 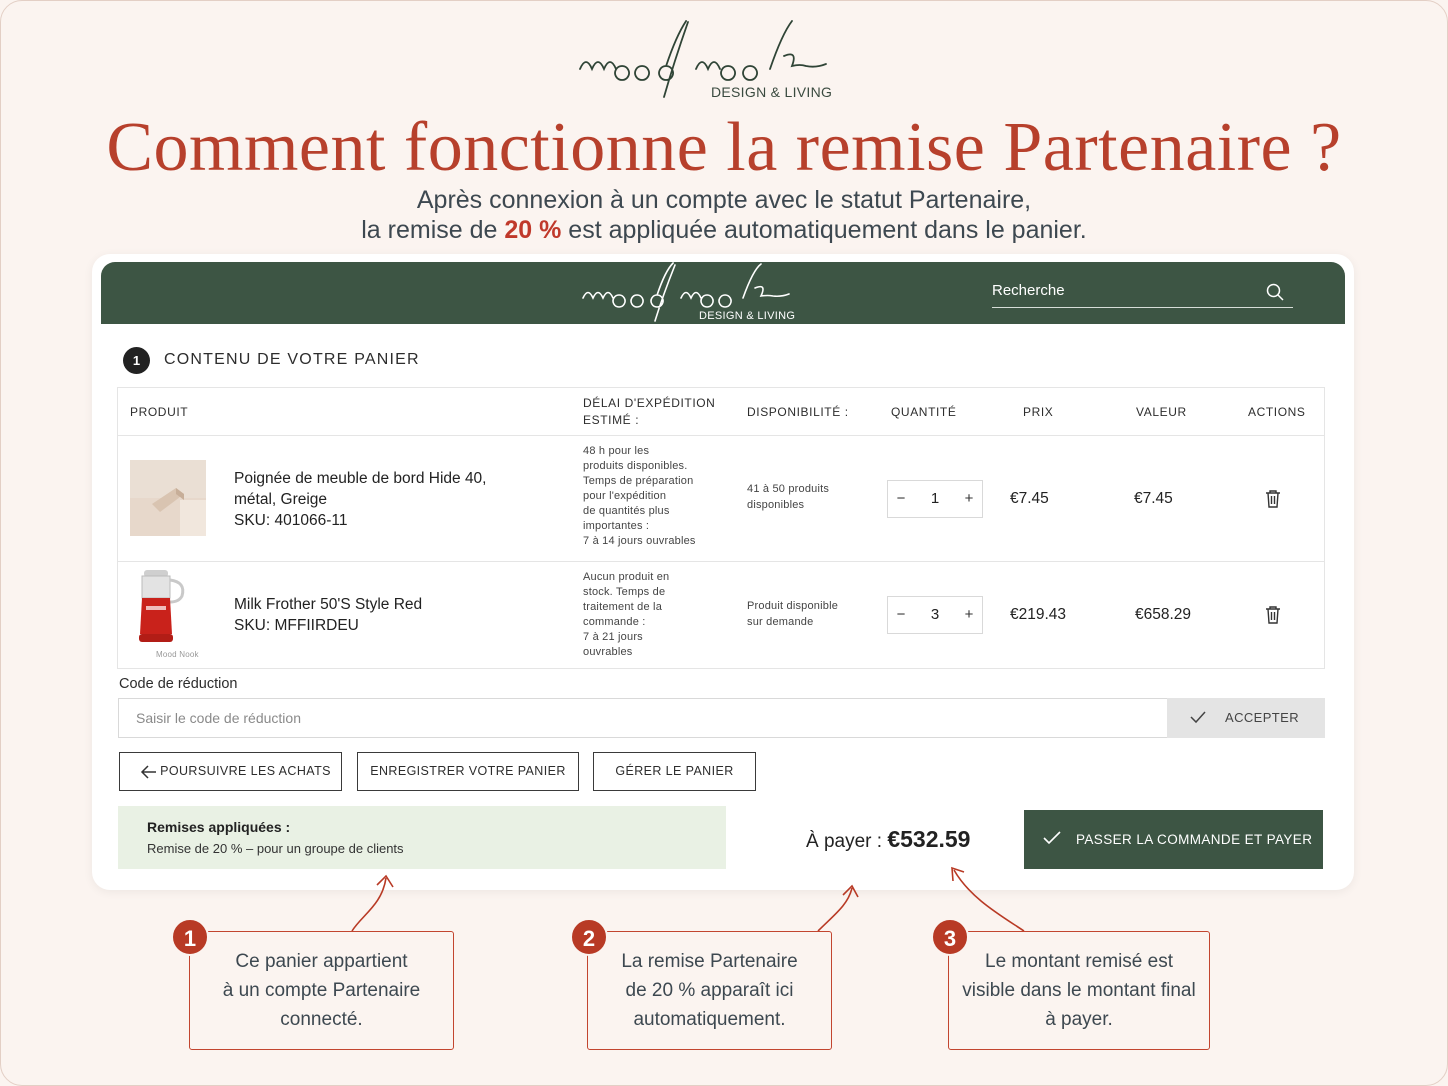 What do you see at coordinates (1277, 412) in the screenshot?
I see `col-header-actions: ACTIONS` at bounding box center [1277, 412].